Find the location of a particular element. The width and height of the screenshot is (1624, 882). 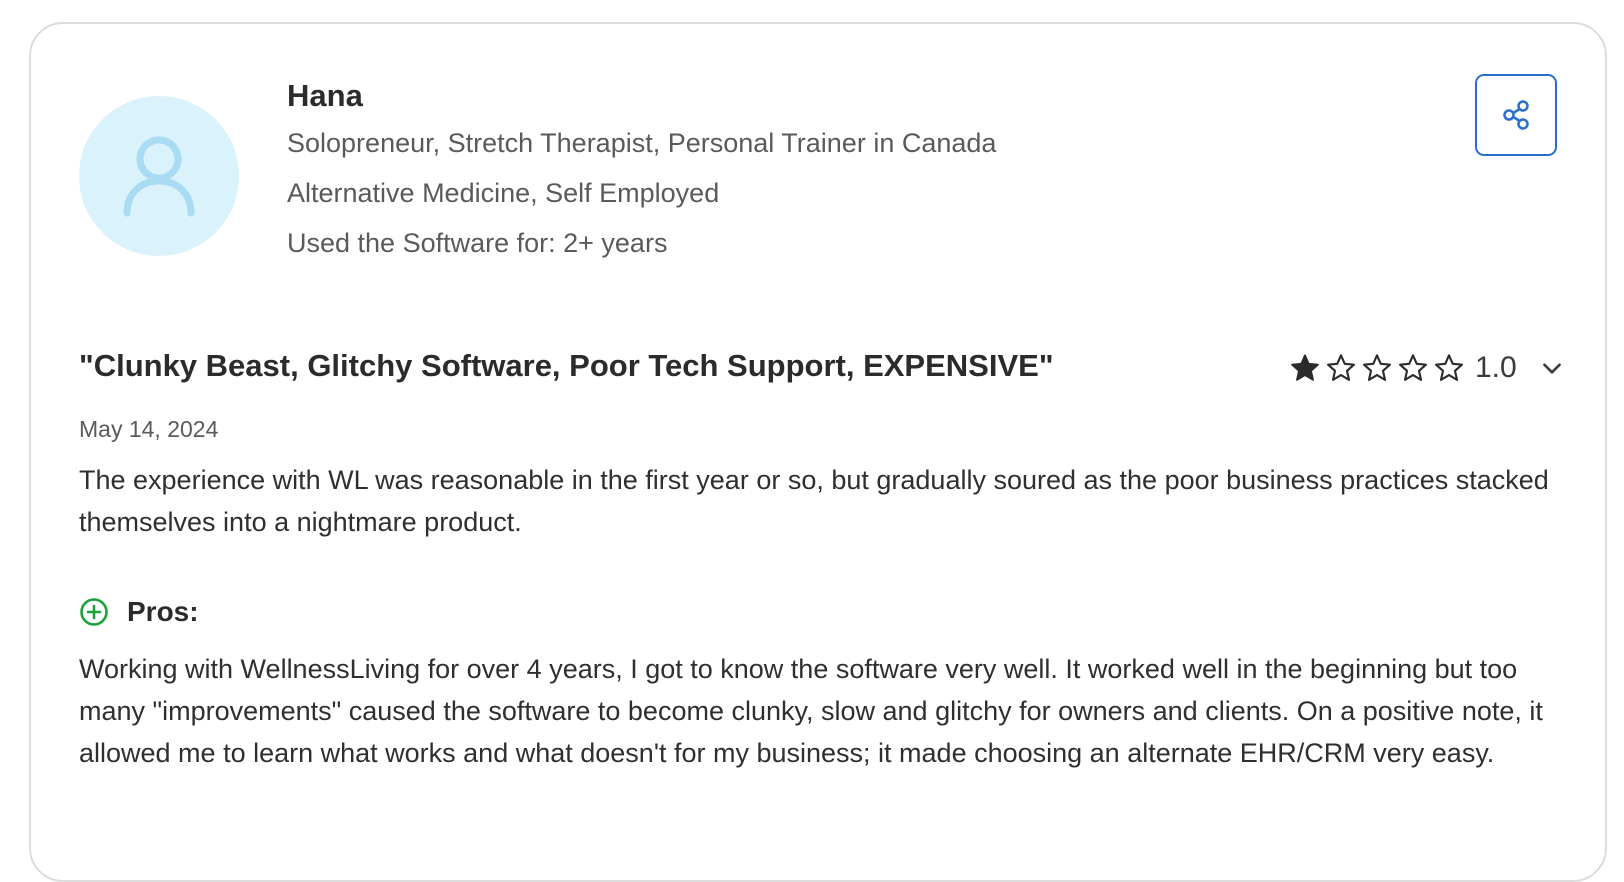

plus-circle-icon is located at coordinates (94, 612).